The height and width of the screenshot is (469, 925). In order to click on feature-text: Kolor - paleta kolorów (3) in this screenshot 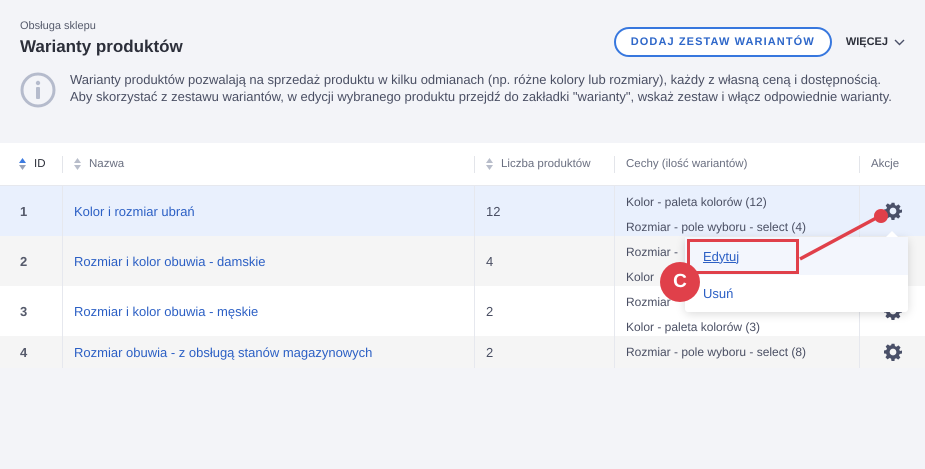, I will do `click(693, 327)`.